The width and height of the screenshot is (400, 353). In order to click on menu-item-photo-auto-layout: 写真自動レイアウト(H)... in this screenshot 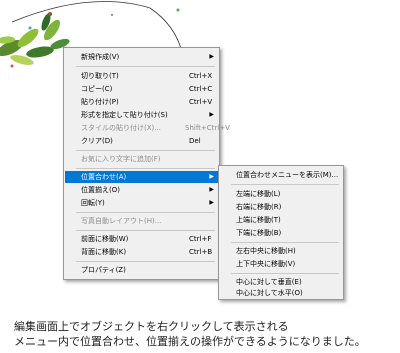, I will do `click(141, 221)`.